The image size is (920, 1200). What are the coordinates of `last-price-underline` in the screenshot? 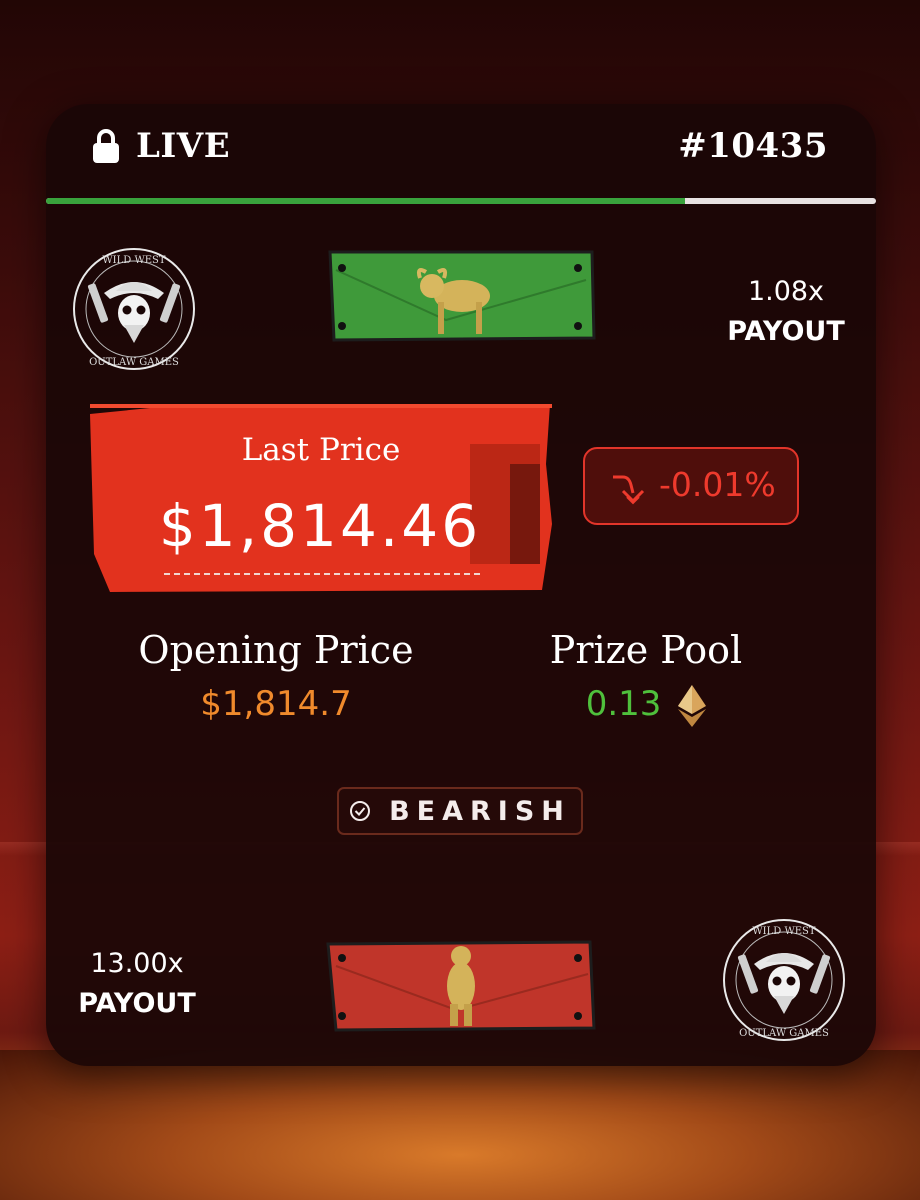 It's located at (322, 574).